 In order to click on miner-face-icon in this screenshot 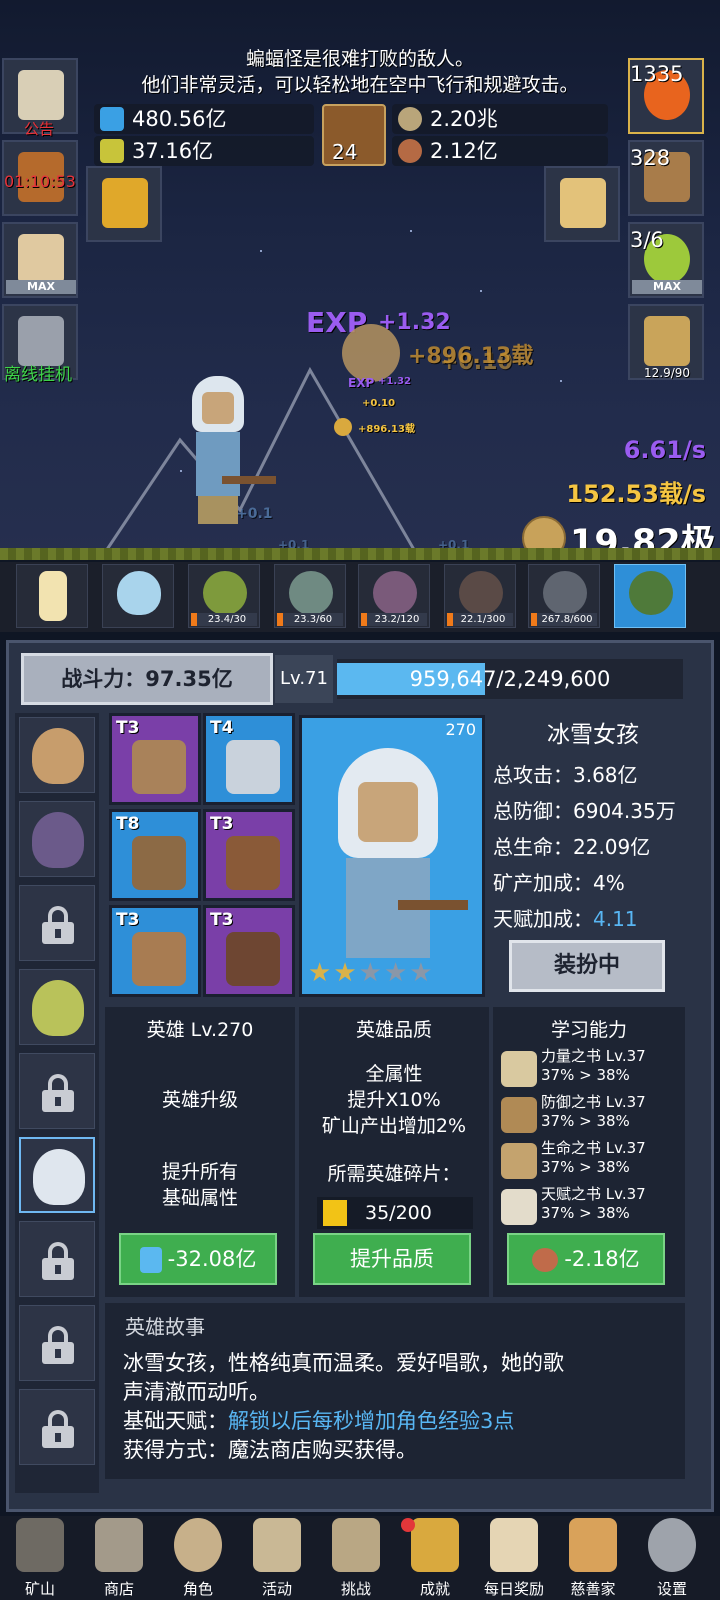, I will do `click(58, 756)`.